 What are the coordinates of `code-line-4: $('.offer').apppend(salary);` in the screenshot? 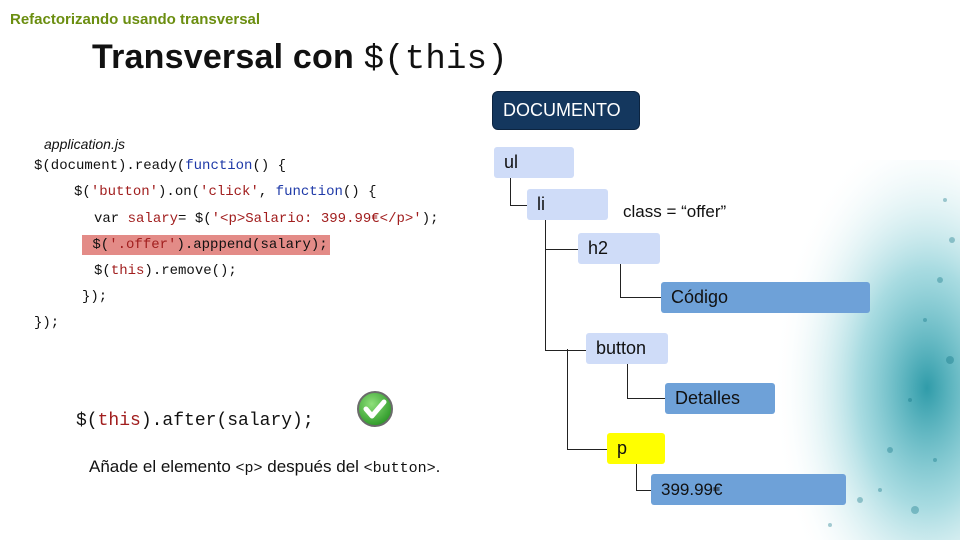 It's located at (206, 245).